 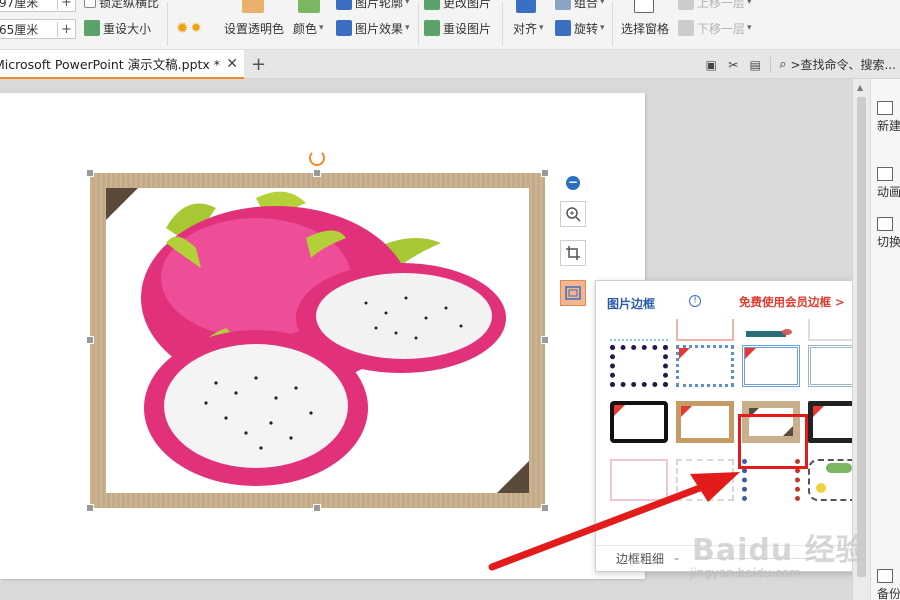 What do you see at coordinates (888, 117) in the screenshot?
I see `task-pane-item-new: 新建` at bounding box center [888, 117].